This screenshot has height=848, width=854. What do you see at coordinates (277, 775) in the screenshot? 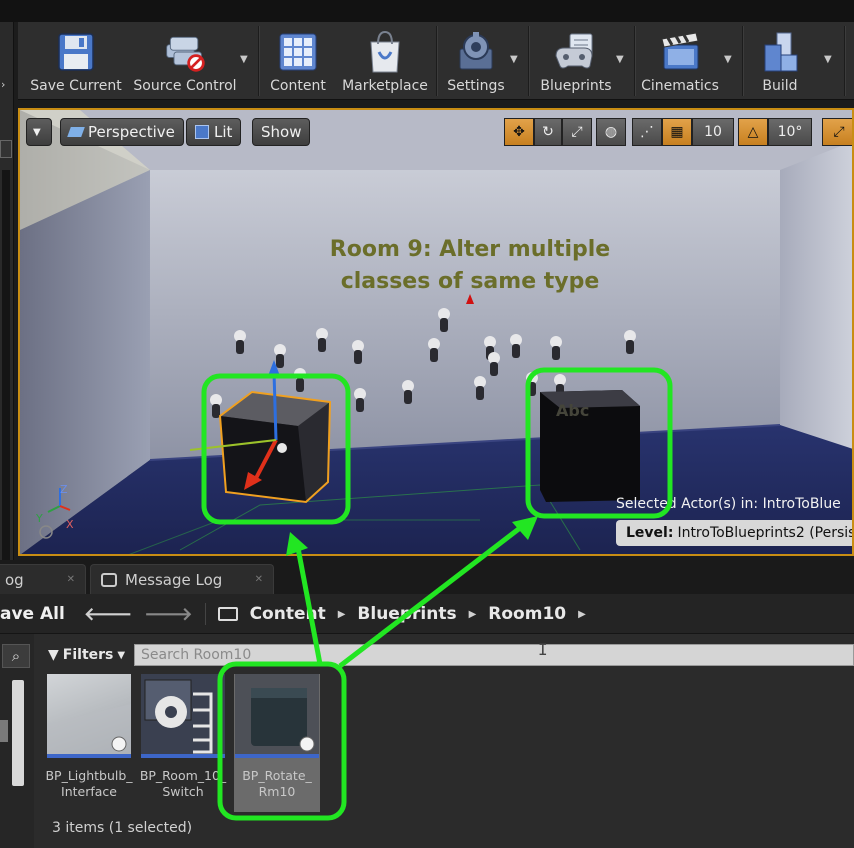
I see `asset-name-line1: BP_Rotate_` at bounding box center [277, 775].